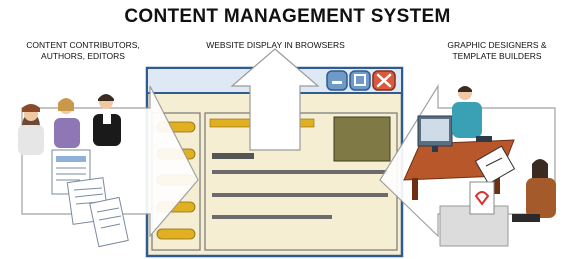  I want to click on maximize-icon, so click(360, 80).